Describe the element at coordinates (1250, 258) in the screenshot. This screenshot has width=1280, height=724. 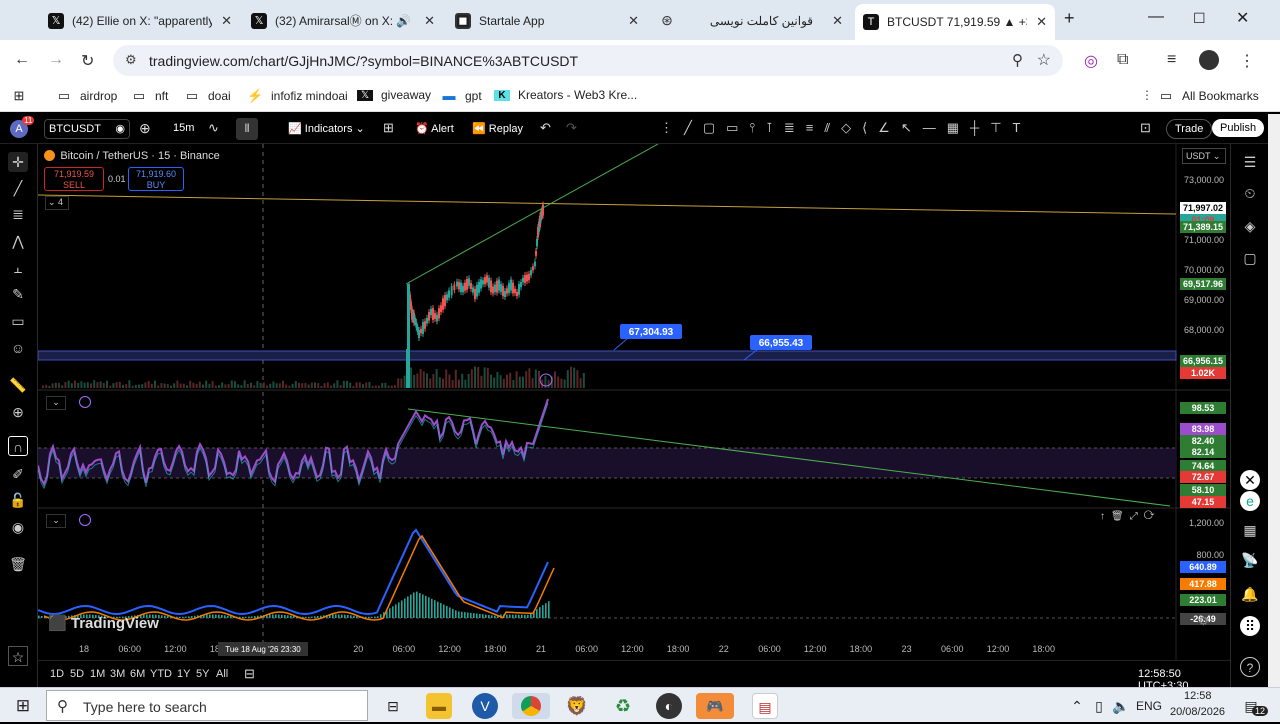
I see `chat-icon: ▢` at that location.